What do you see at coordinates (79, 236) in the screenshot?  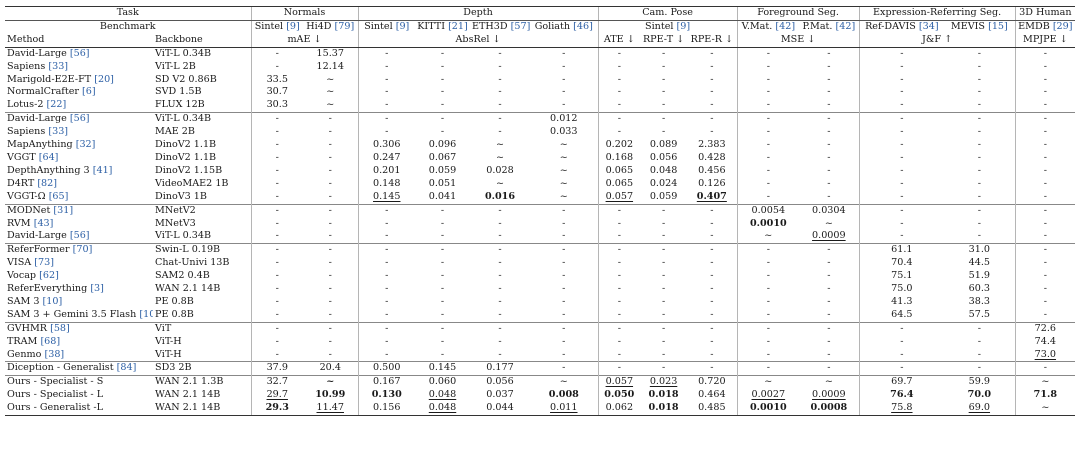 I see `citation: [56]` at bounding box center [79, 236].